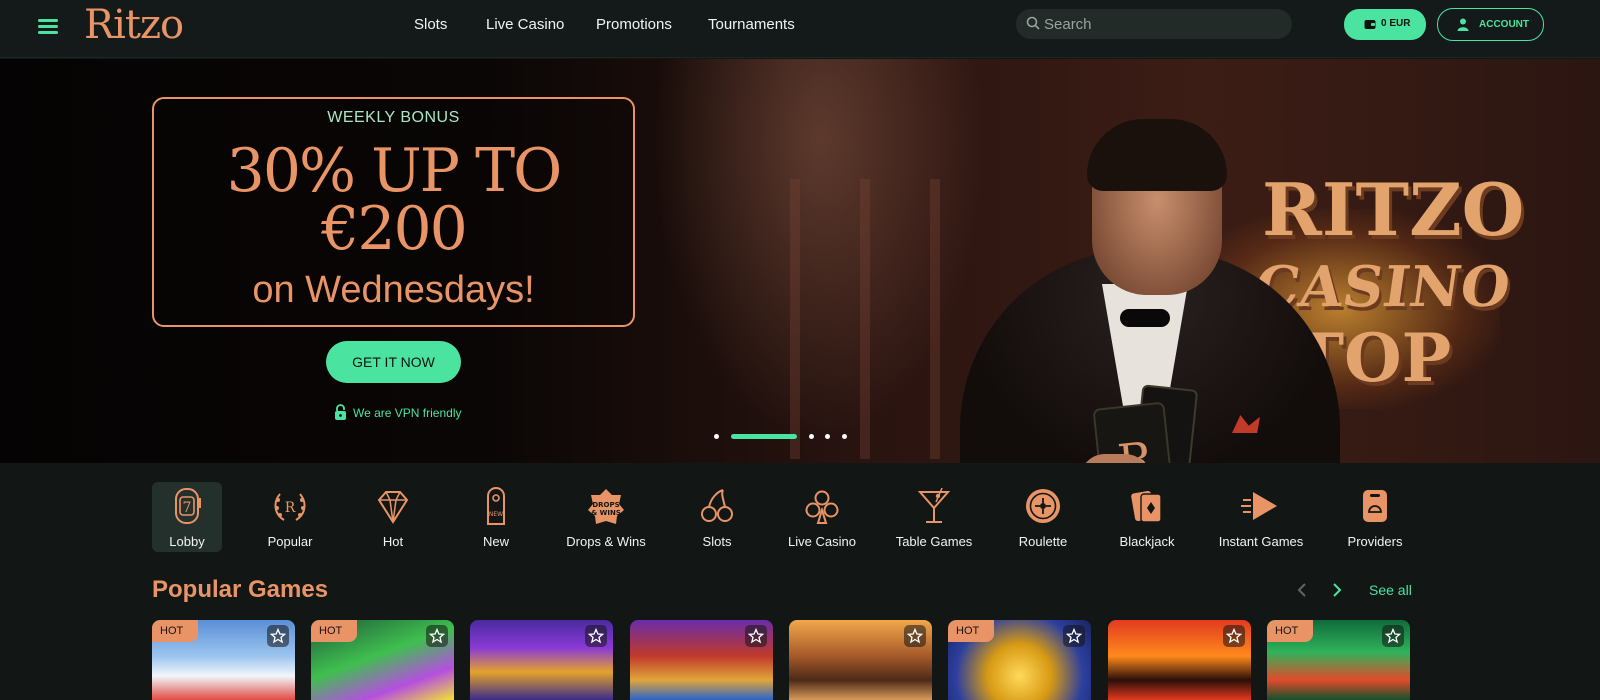  I want to click on category-table-games: Table Games, so click(934, 517).